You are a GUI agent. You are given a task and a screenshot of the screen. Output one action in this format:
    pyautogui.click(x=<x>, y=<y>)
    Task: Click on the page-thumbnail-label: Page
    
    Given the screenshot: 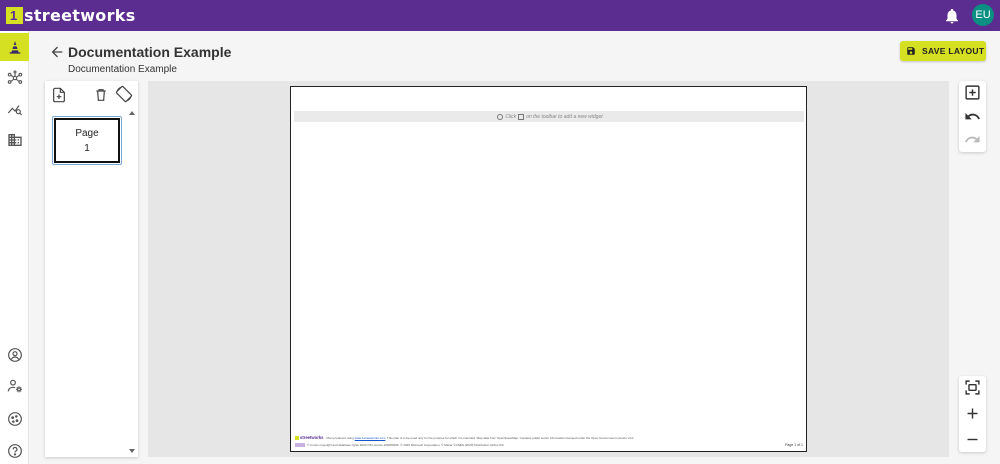 What is the action you would take?
    pyautogui.click(x=87, y=133)
    